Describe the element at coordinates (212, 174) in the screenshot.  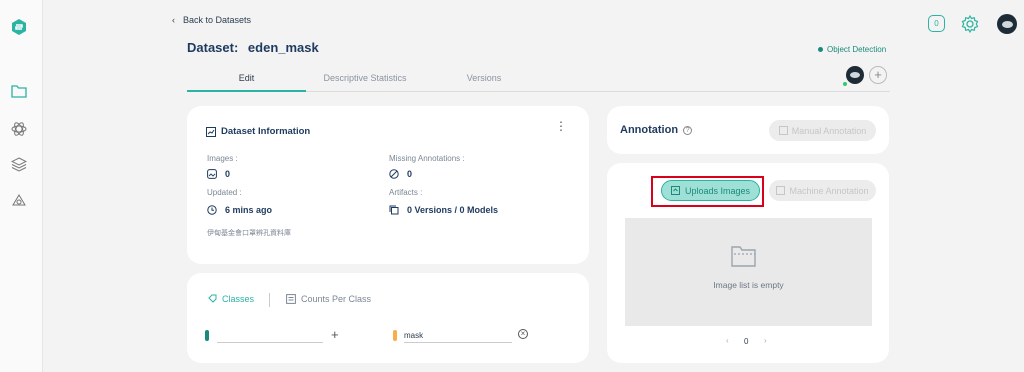
I see `image-icon` at that location.